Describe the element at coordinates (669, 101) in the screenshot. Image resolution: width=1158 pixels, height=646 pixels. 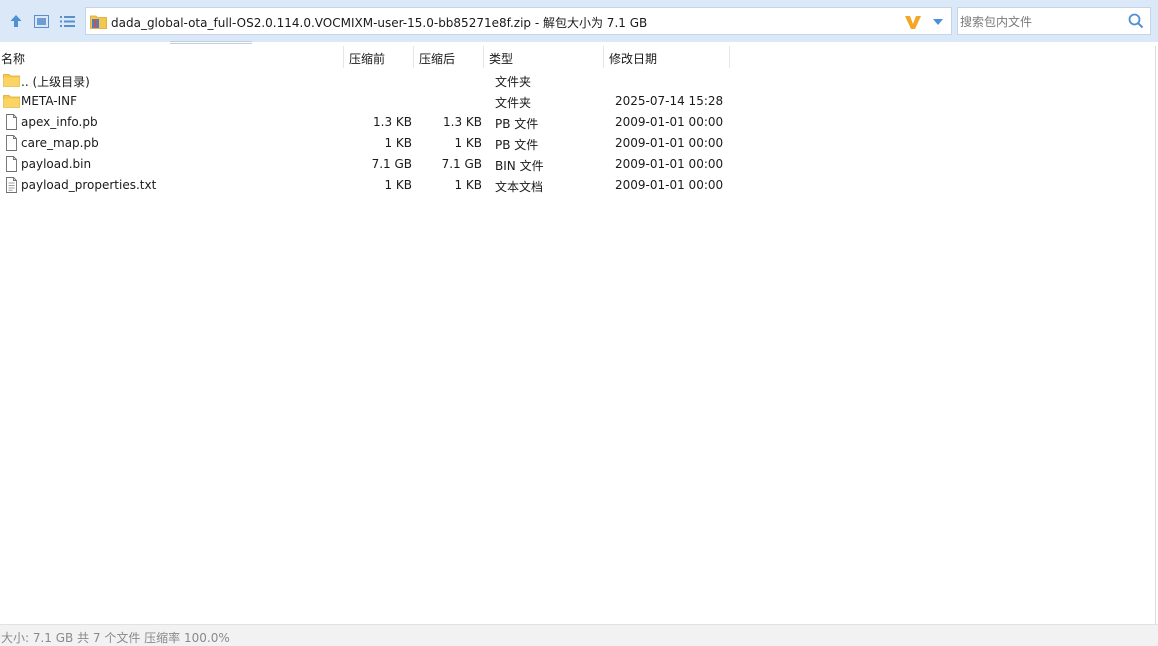
I see `file-date: 2025-07-14 15:28` at that location.